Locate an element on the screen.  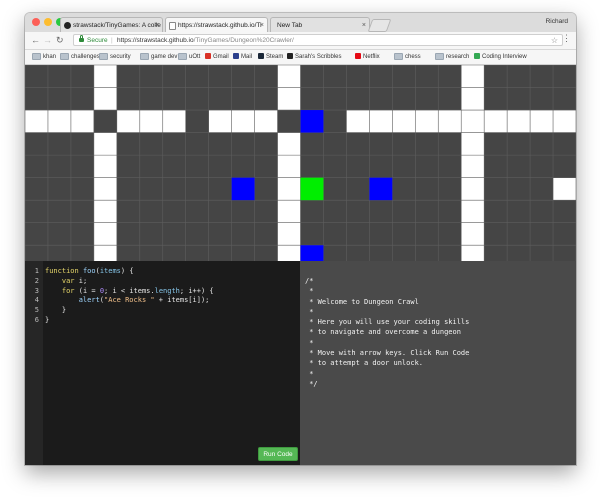
bookmark-khan: khan is located at coordinates (44, 57).